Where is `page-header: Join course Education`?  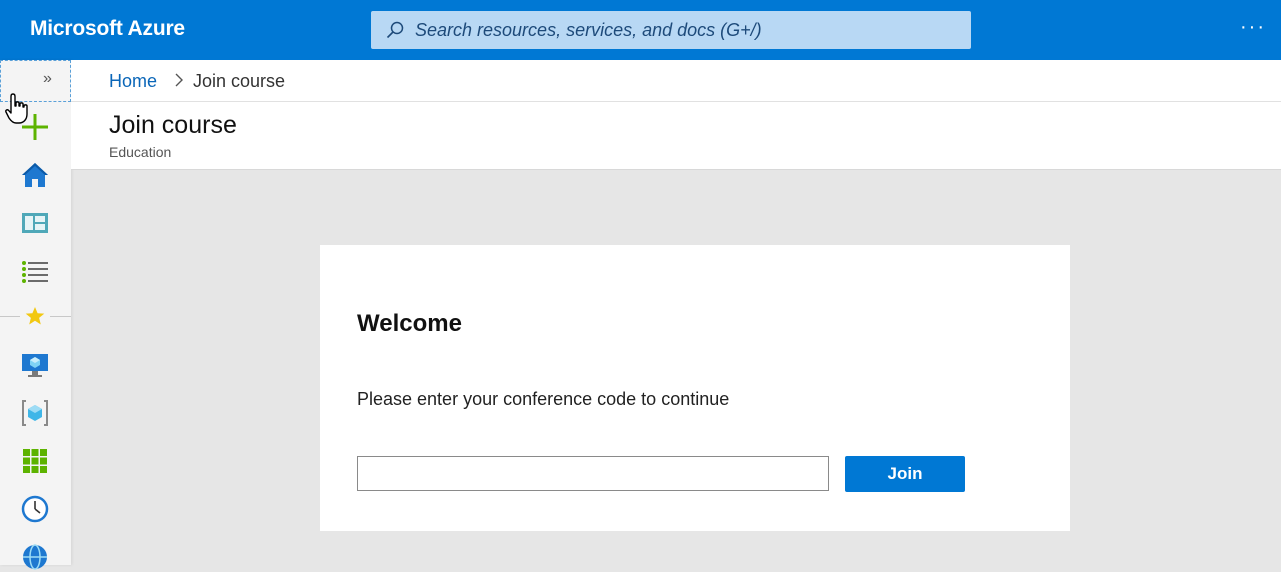
page-header: Join course Education is located at coordinates (676, 136).